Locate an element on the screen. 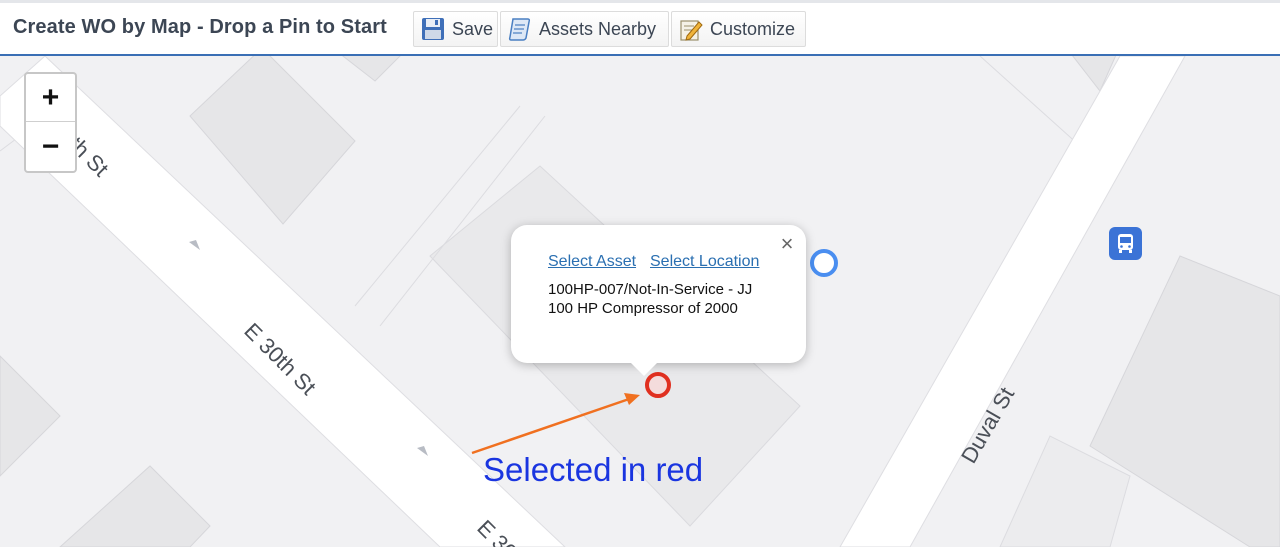 The width and height of the screenshot is (1280, 547). document-scroll-icon is located at coordinates (520, 29).